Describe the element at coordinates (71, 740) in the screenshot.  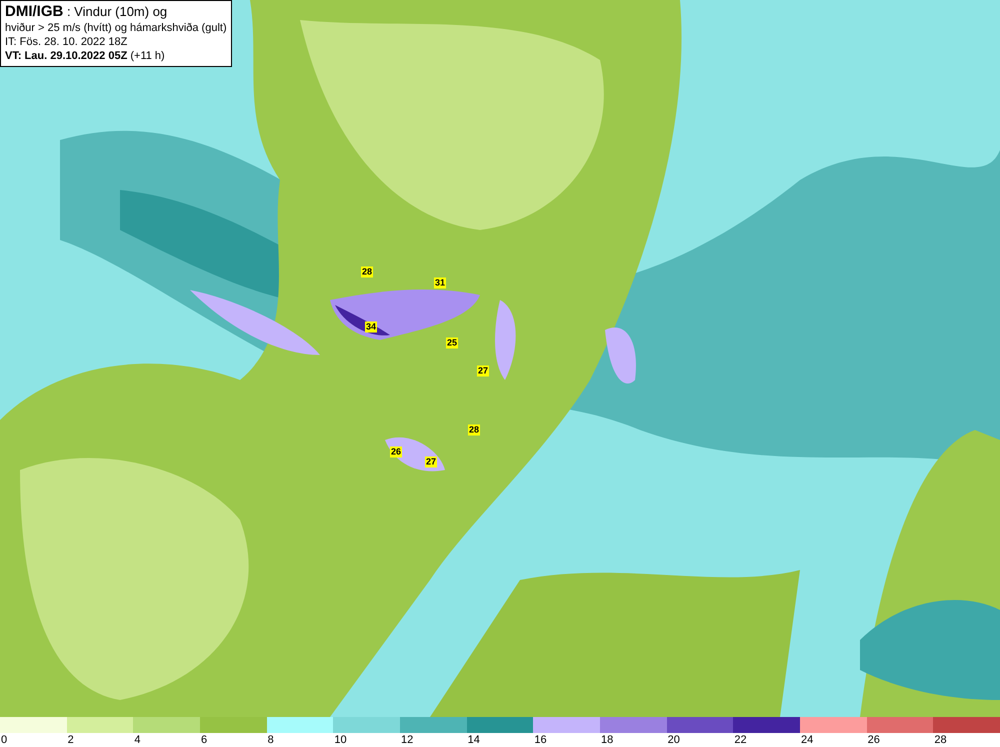
I see `legend-tick: 2` at that location.